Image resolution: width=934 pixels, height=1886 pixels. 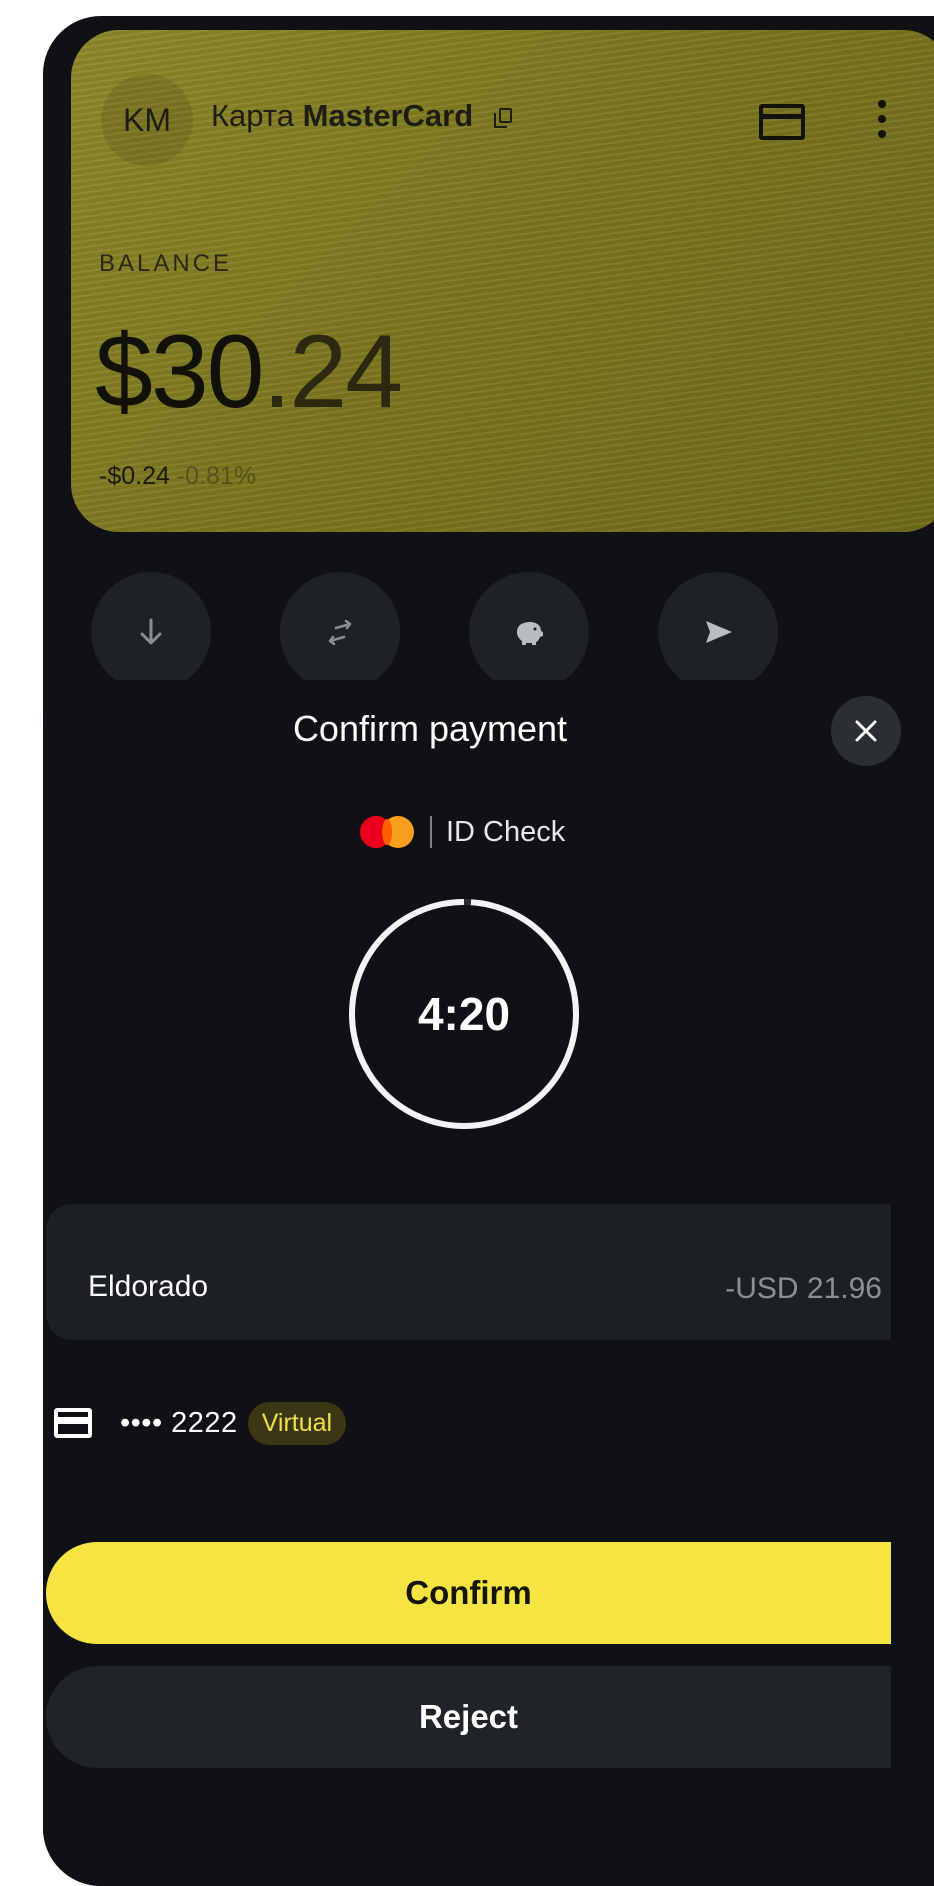 I want to click on balance-amount: $30.24, so click(x=249, y=372).